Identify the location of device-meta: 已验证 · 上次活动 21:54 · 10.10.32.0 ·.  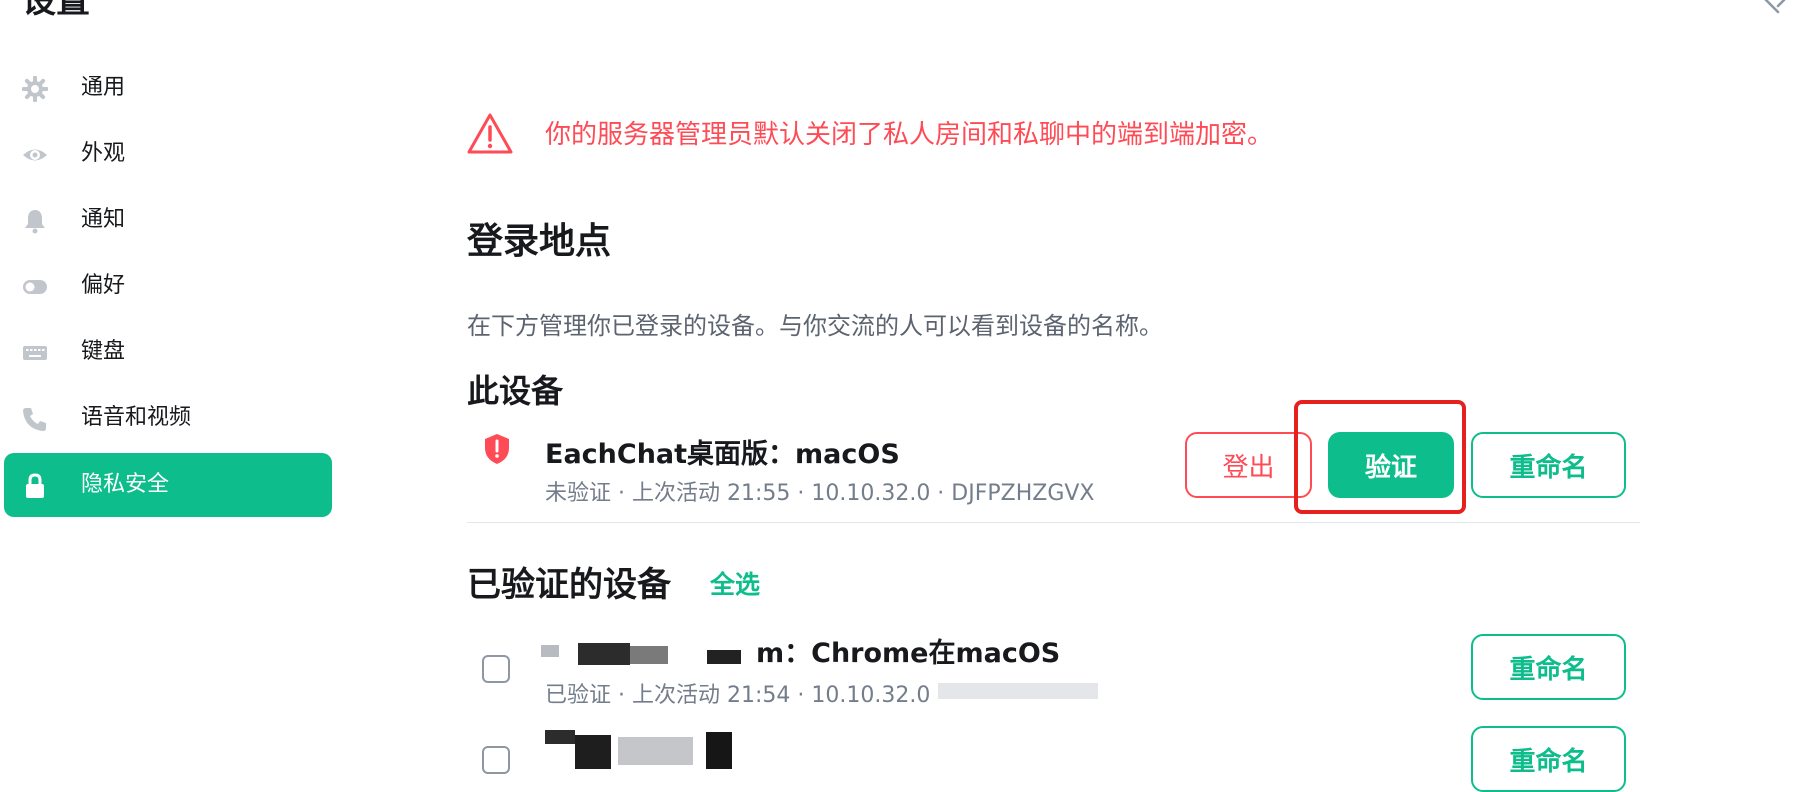
(745, 695).